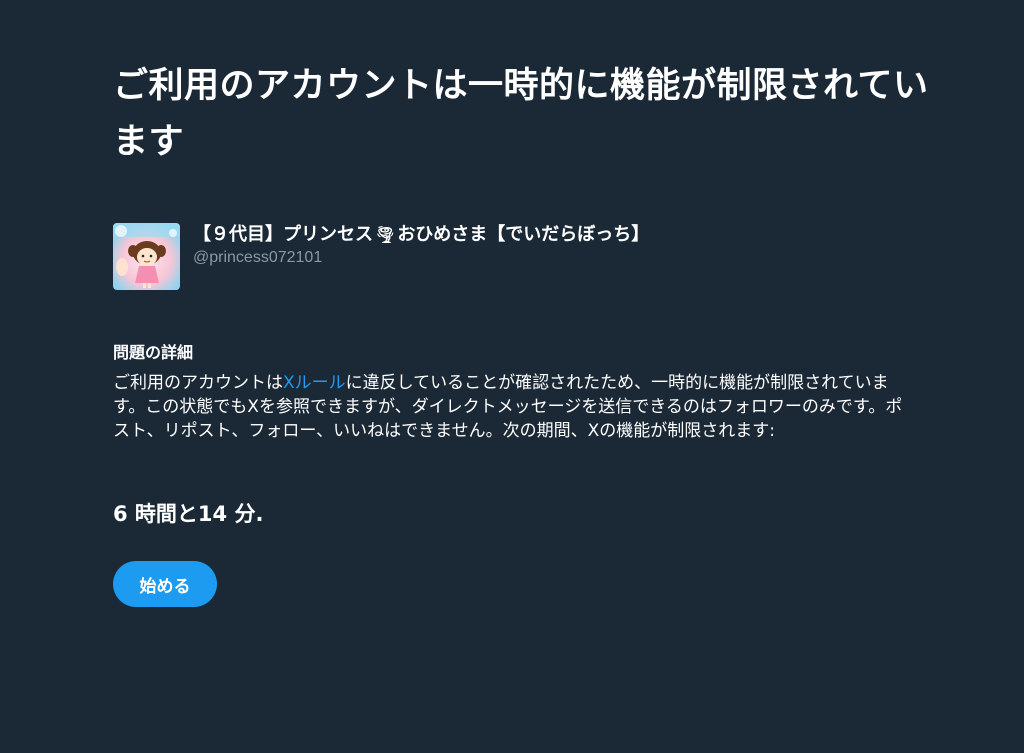  I want to click on details-heading: 問題の詳細, so click(153, 352).